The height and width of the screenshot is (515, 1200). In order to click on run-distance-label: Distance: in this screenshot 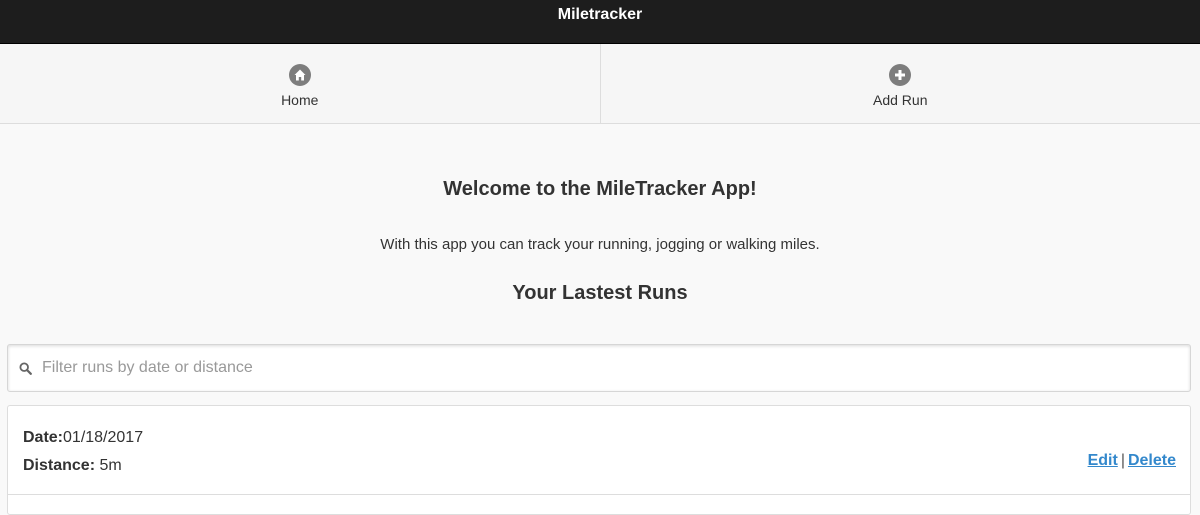, I will do `click(59, 465)`.